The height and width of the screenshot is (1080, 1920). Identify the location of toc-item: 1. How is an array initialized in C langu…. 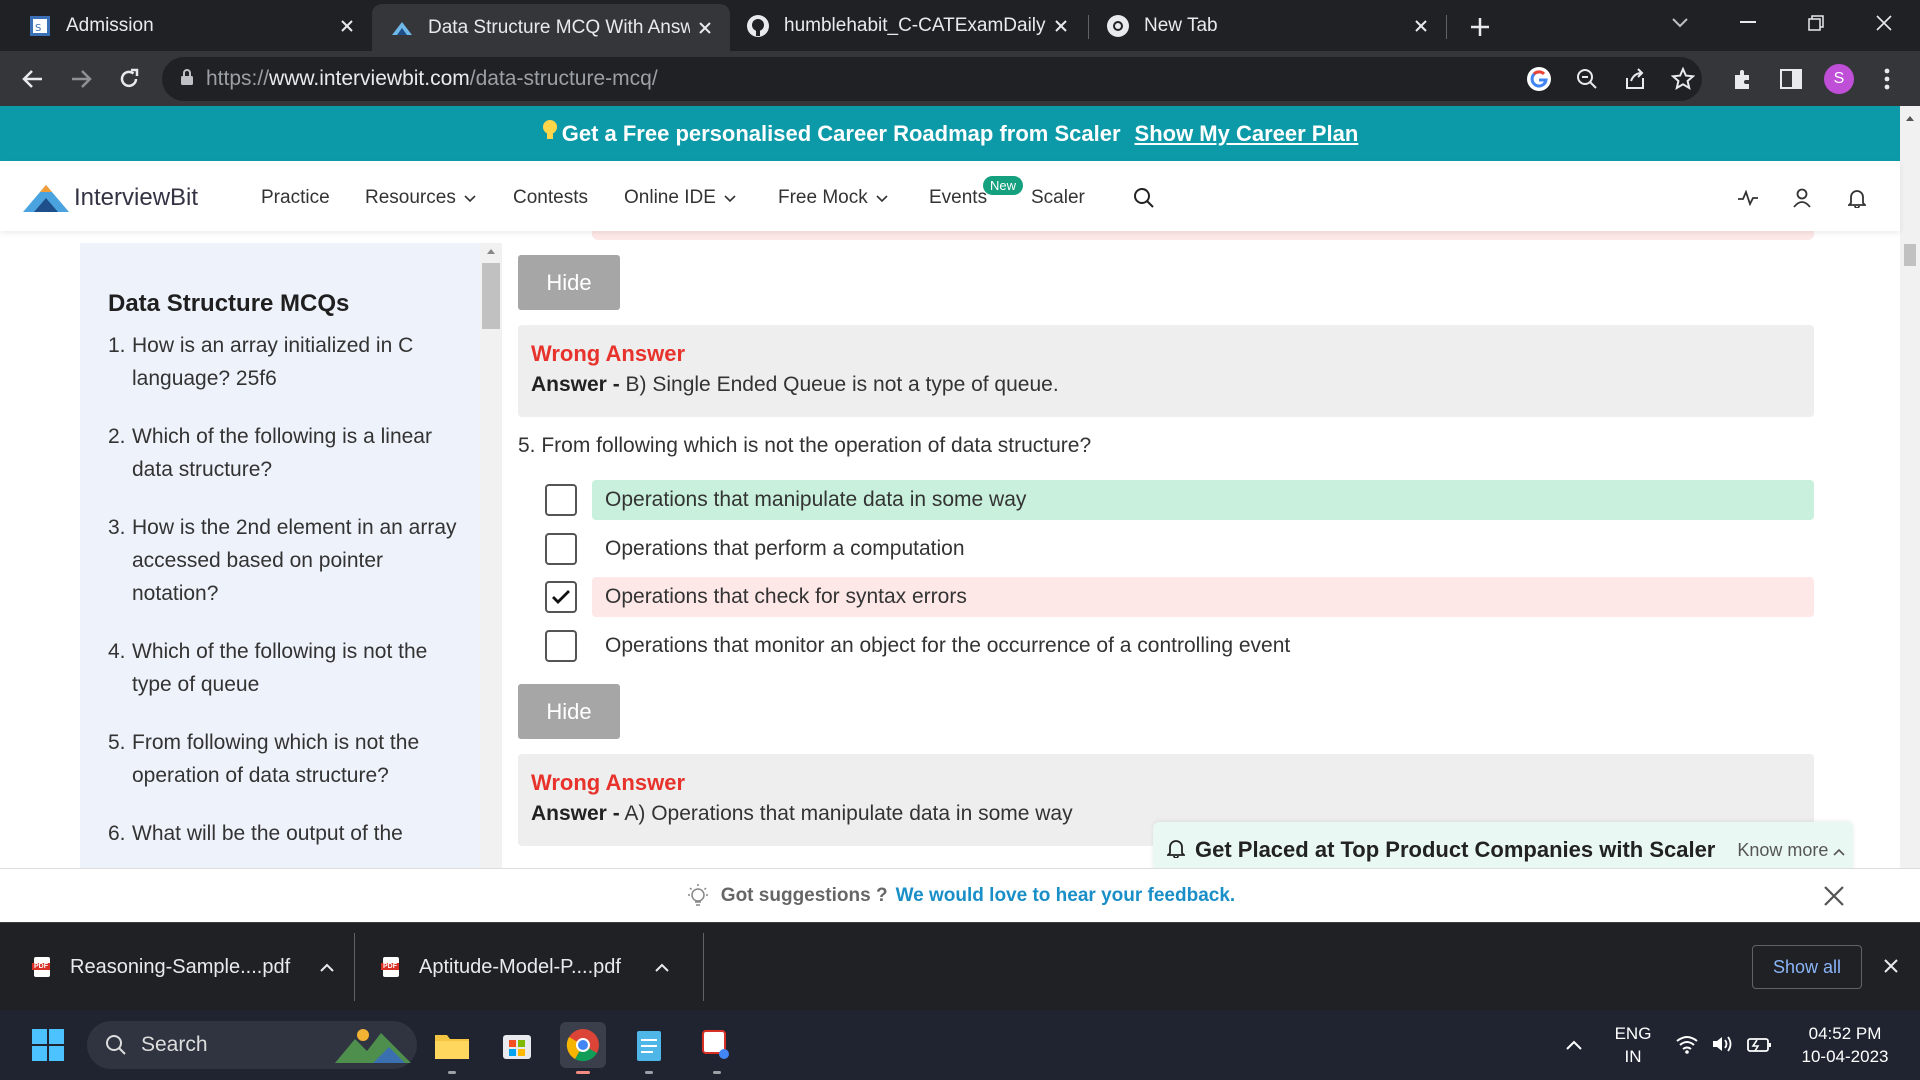
(283, 362).